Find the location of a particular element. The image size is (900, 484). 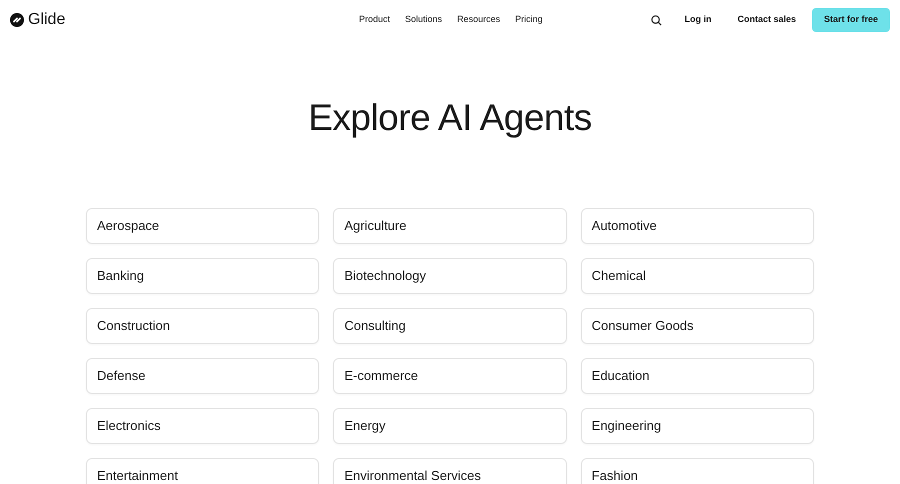

industry-card: Biotechnology is located at coordinates (450, 276).